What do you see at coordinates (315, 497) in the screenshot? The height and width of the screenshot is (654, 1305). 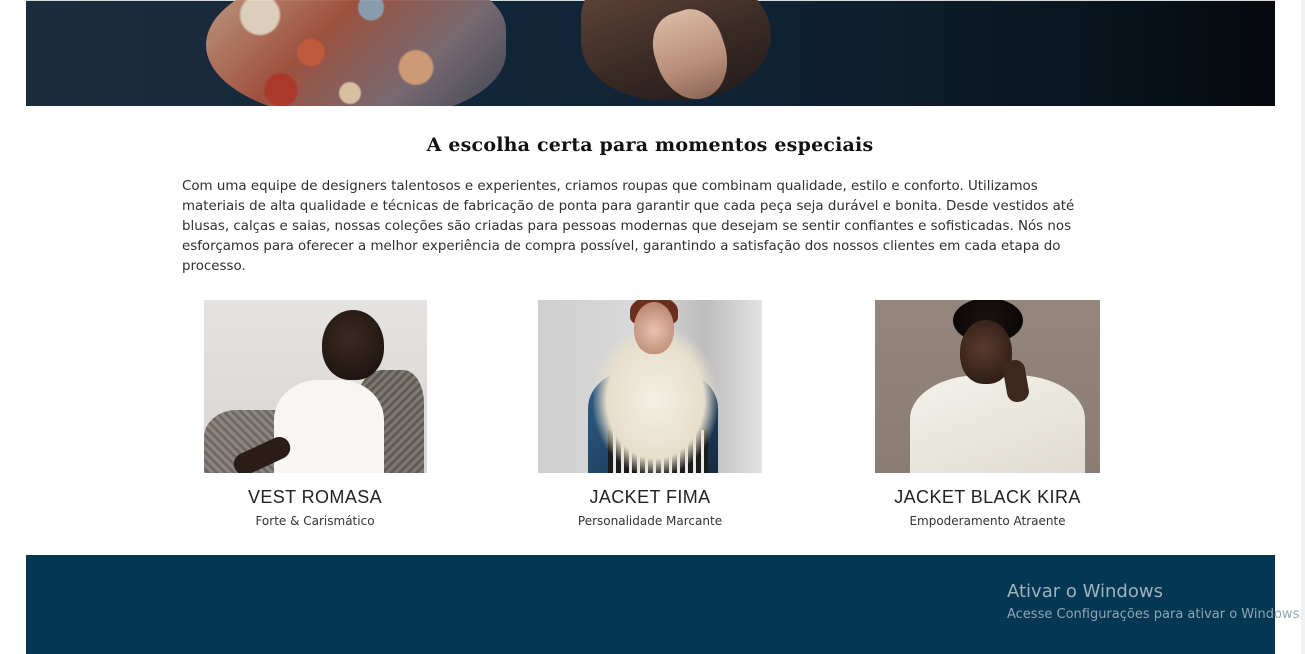 I see `product-name: VEST ROMASA` at bounding box center [315, 497].